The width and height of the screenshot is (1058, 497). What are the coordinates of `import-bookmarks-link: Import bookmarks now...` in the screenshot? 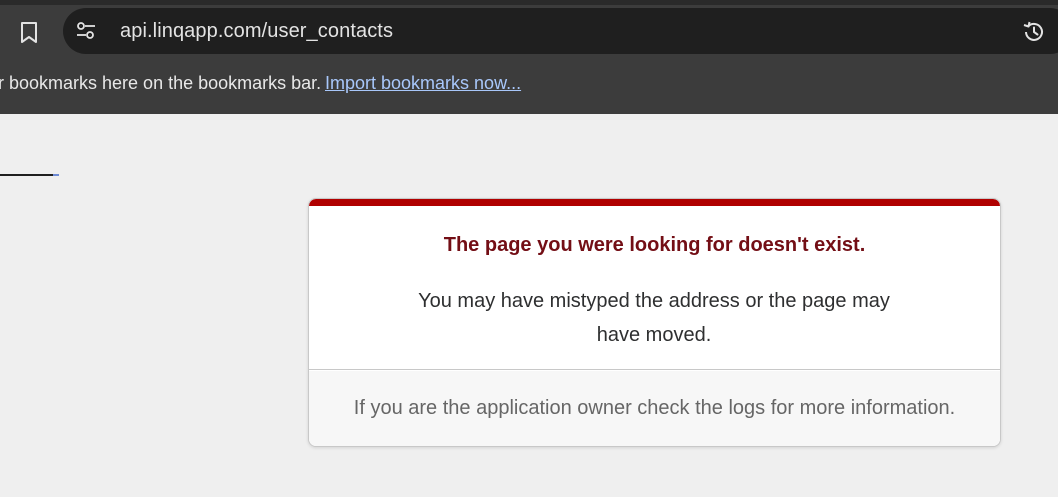 It's located at (423, 83).